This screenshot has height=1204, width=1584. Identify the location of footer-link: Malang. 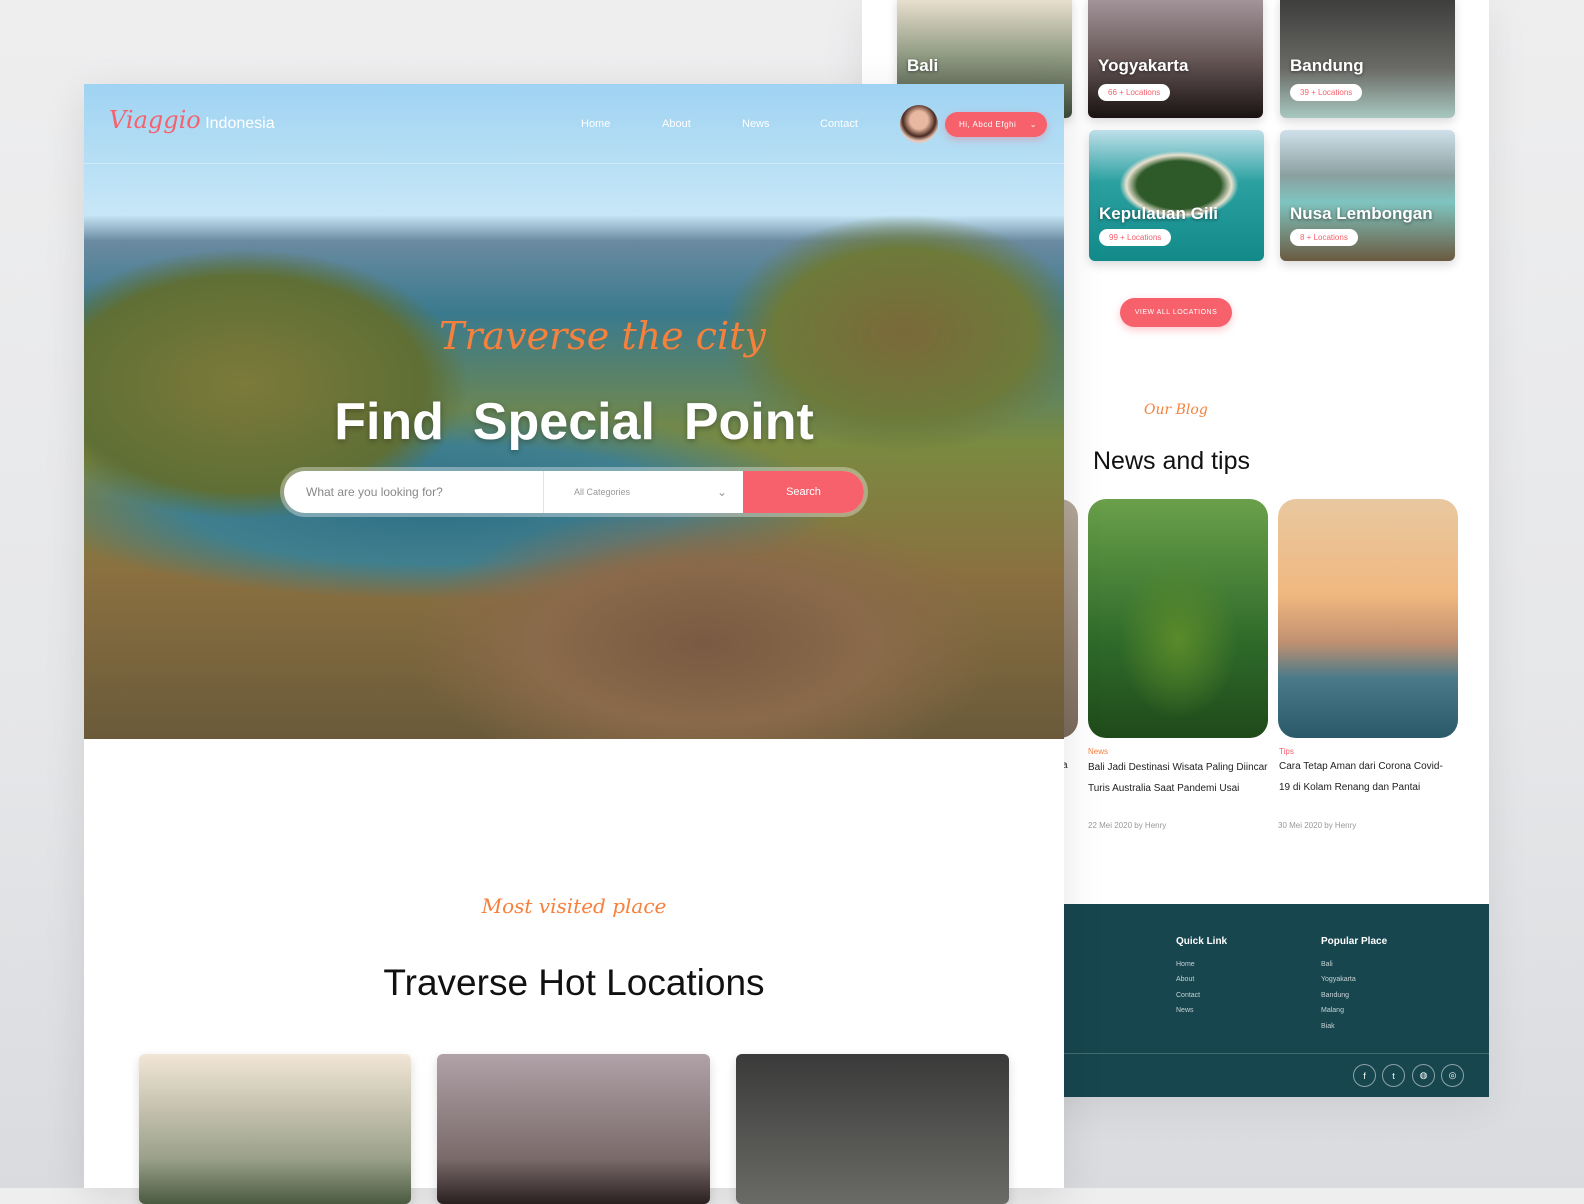
(1332, 1010).